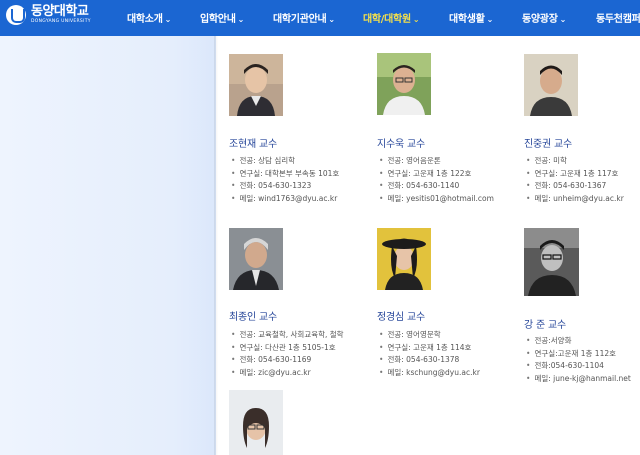  What do you see at coordinates (218, 19) in the screenshot?
I see `nav-item-label: 입학안내` at bounding box center [218, 19].